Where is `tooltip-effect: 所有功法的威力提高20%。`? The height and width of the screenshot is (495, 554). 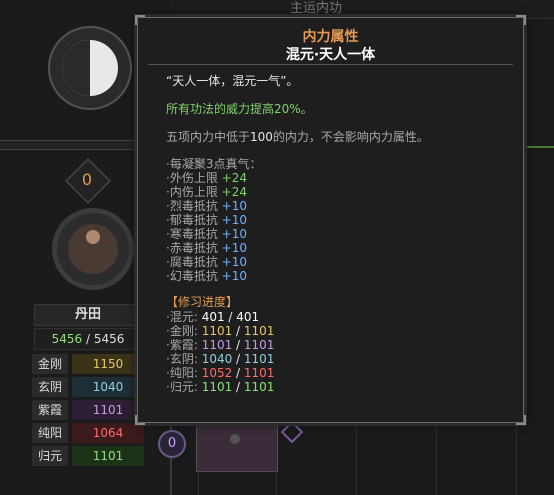 tooltip-effect: 所有功法的威力提高20%。 is located at coordinates (239, 109).